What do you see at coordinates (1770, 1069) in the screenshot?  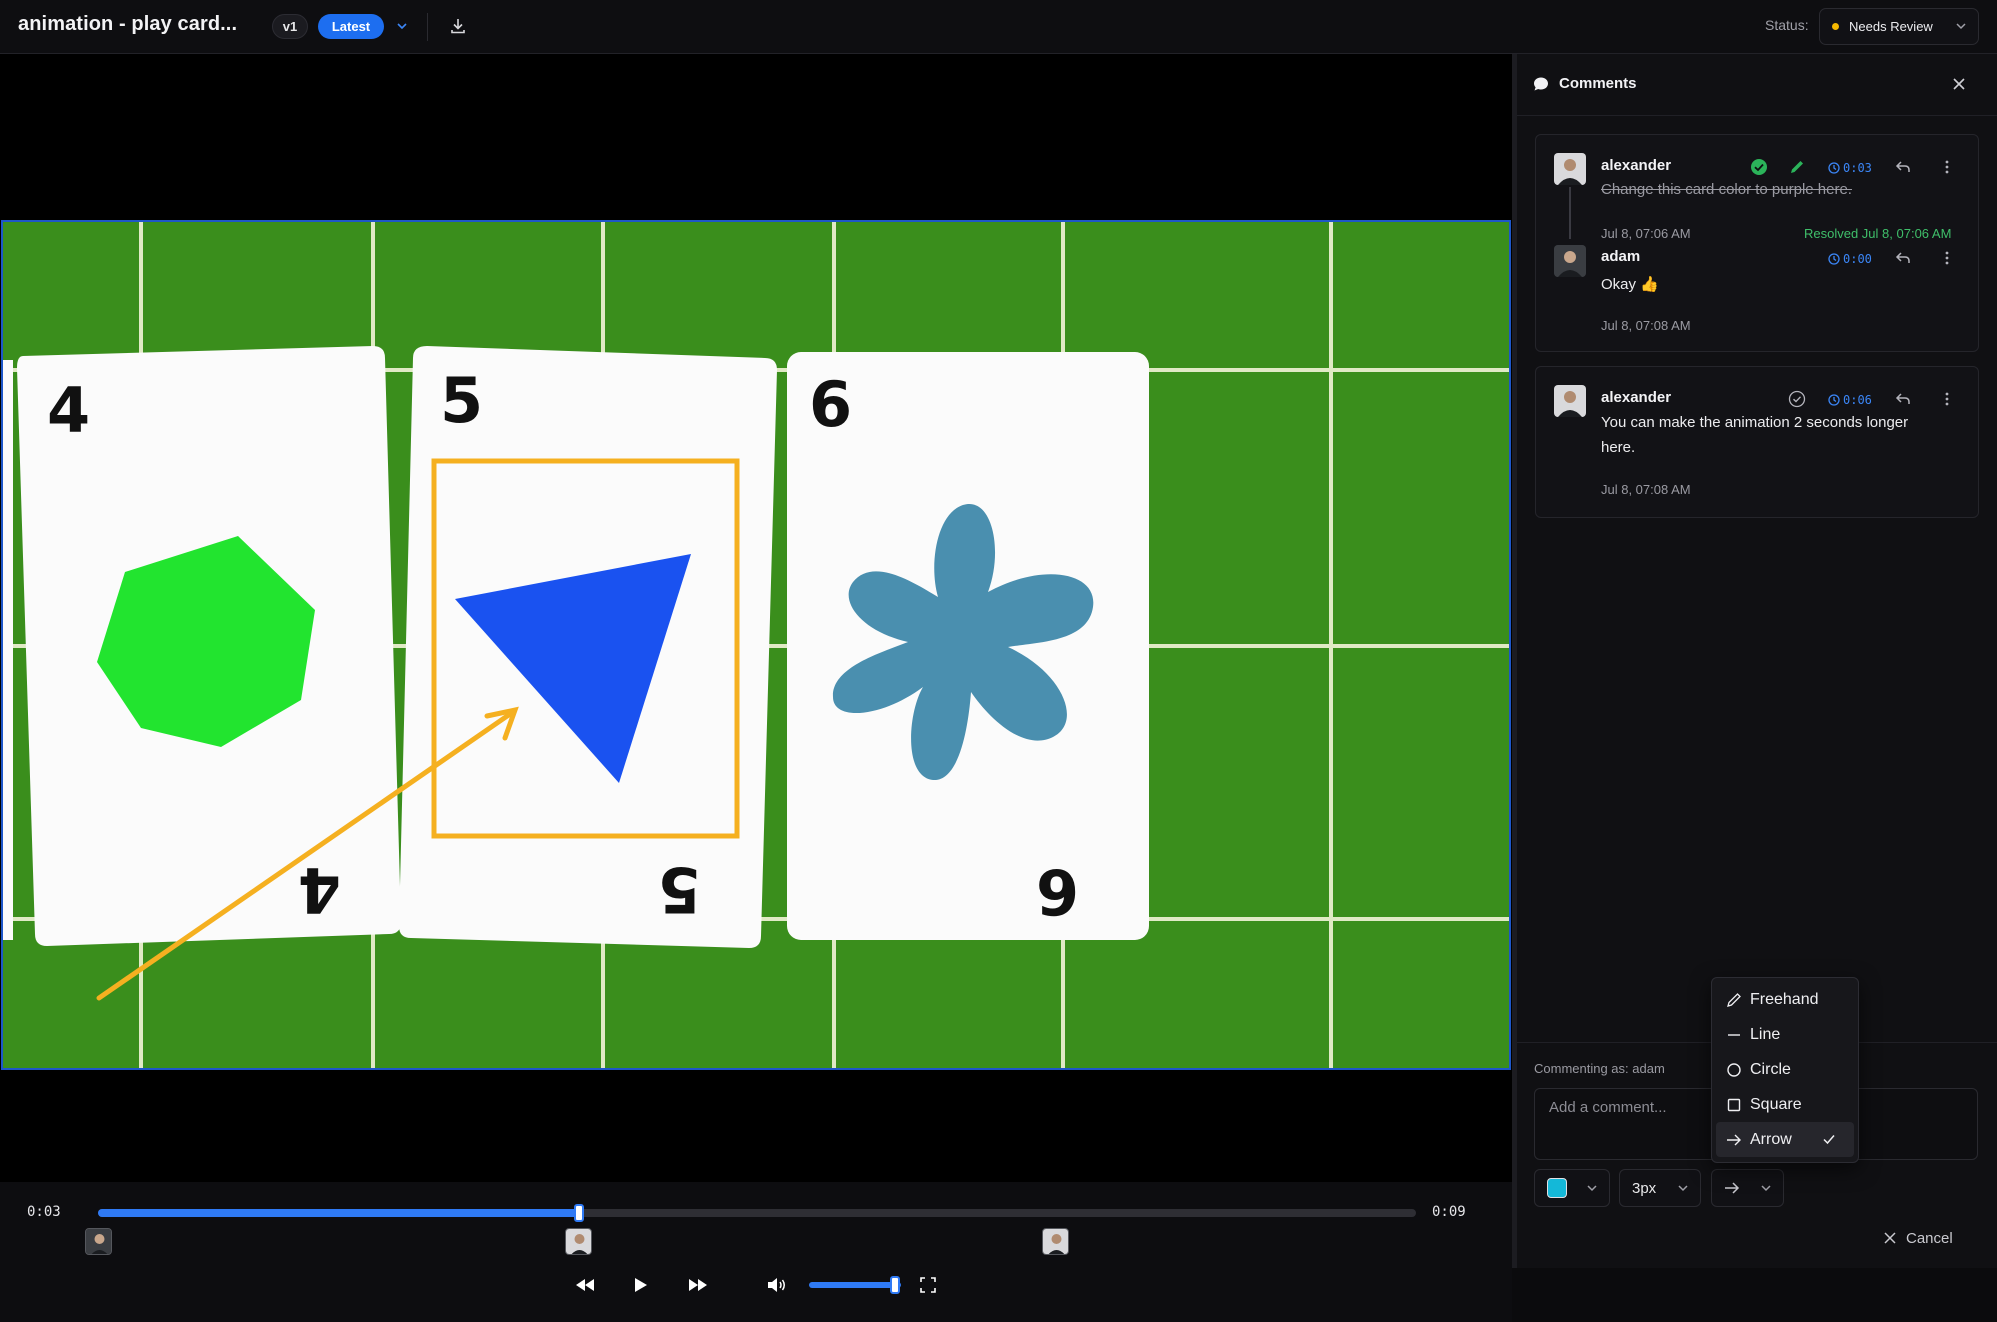 I see `menu-item-label: Circle` at bounding box center [1770, 1069].